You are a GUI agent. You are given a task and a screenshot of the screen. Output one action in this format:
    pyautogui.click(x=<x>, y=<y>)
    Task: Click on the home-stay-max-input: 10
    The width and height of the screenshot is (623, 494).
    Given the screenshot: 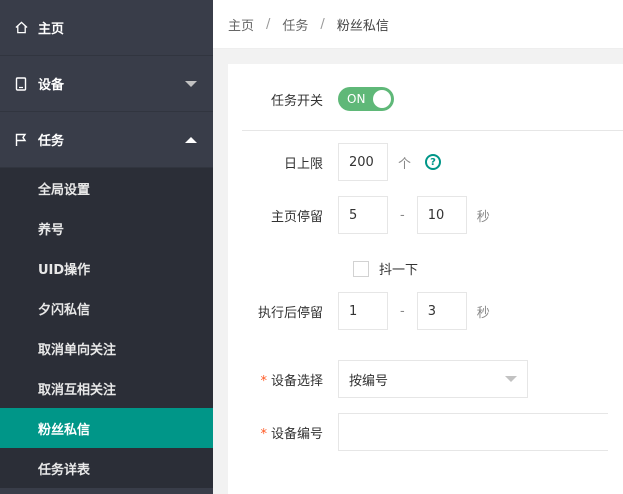 What is the action you would take?
    pyautogui.click(x=441, y=215)
    